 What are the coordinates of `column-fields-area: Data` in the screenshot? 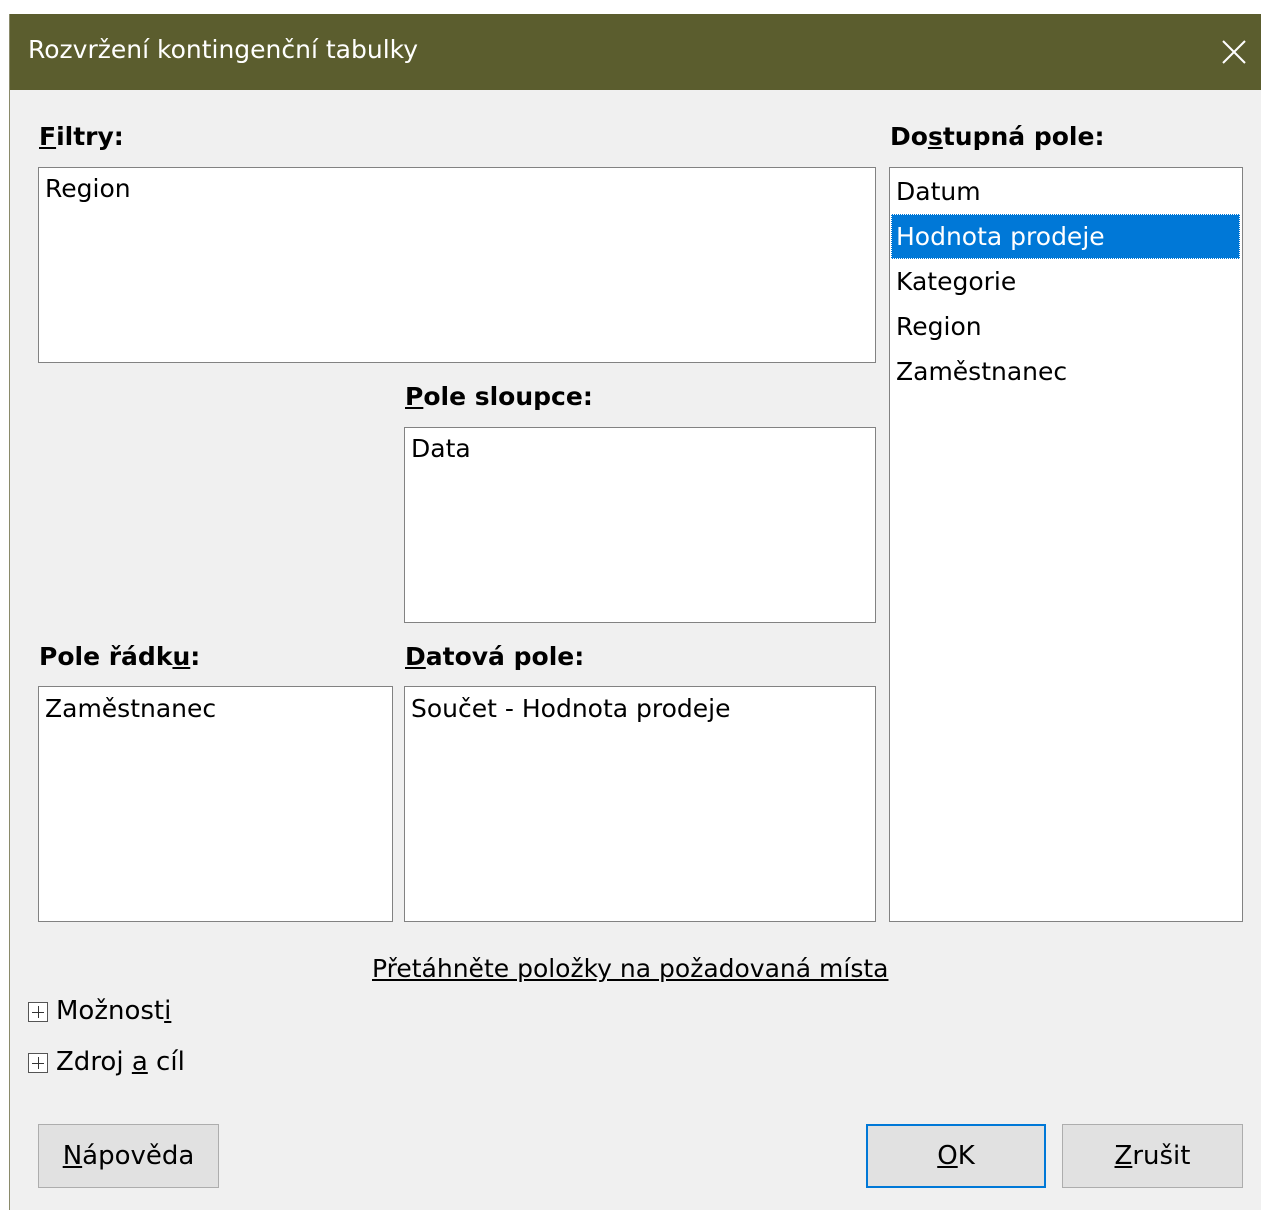 It's located at (640, 525).